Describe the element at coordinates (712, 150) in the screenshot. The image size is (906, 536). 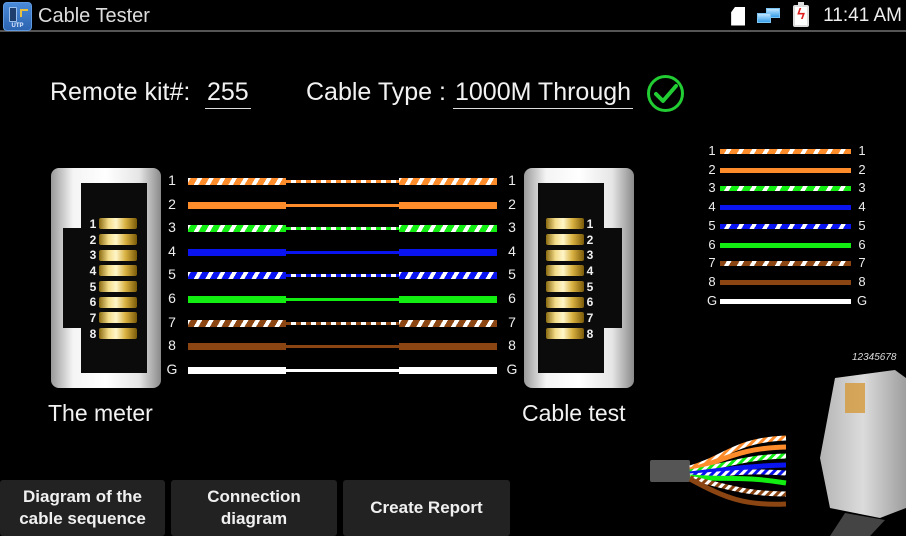
I see `legend-pin-left: 1` at that location.